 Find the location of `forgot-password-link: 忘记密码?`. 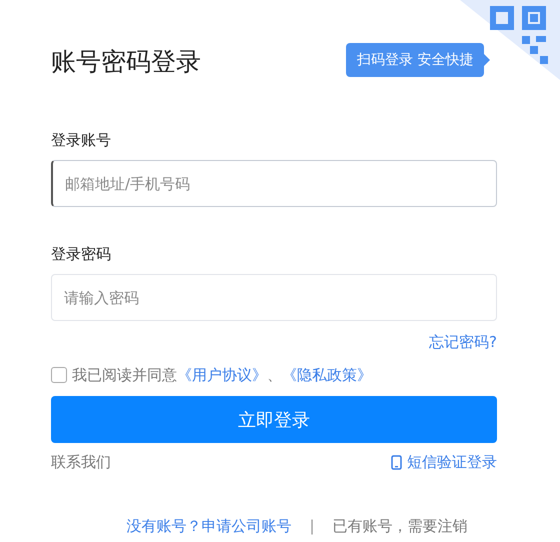

forgot-password-link: 忘记密码? is located at coordinates (463, 343).